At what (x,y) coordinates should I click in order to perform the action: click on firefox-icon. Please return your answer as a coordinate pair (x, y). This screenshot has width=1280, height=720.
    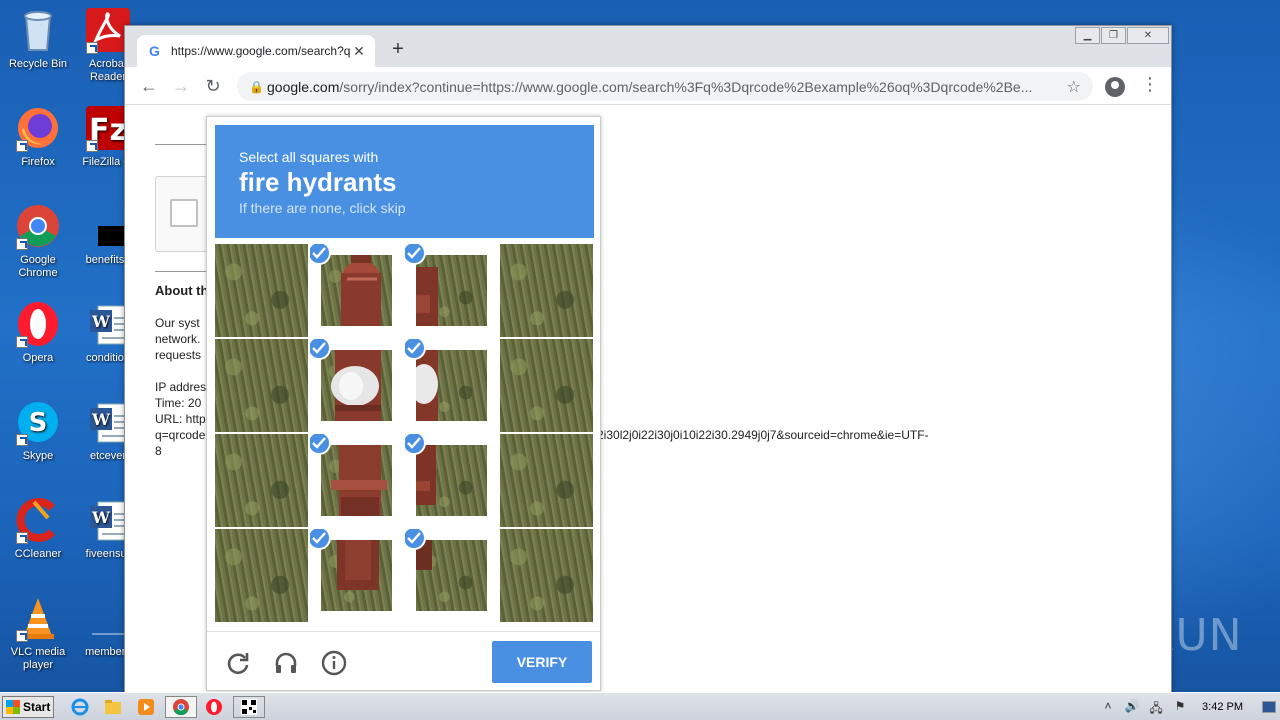
    Looking at the image, I should click on (38, 128).